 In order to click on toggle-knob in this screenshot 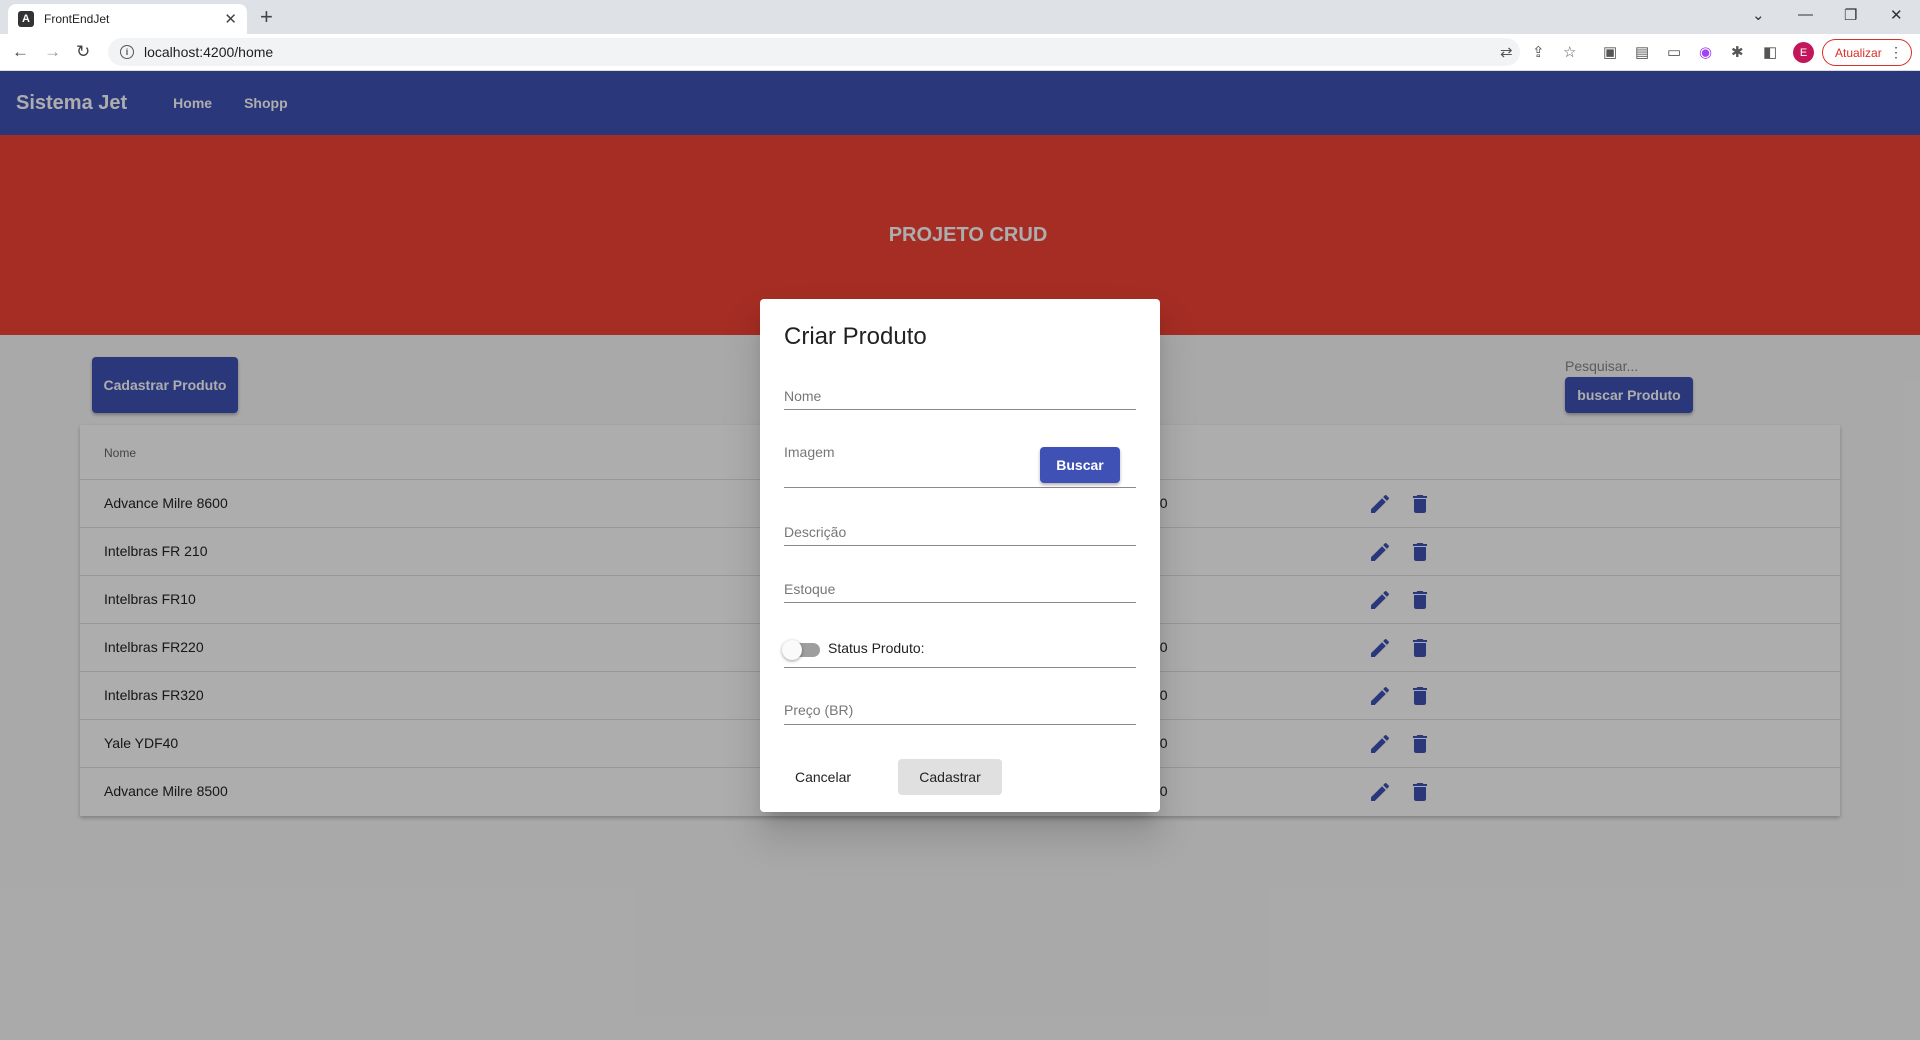, I will do `click(792, 650)`.